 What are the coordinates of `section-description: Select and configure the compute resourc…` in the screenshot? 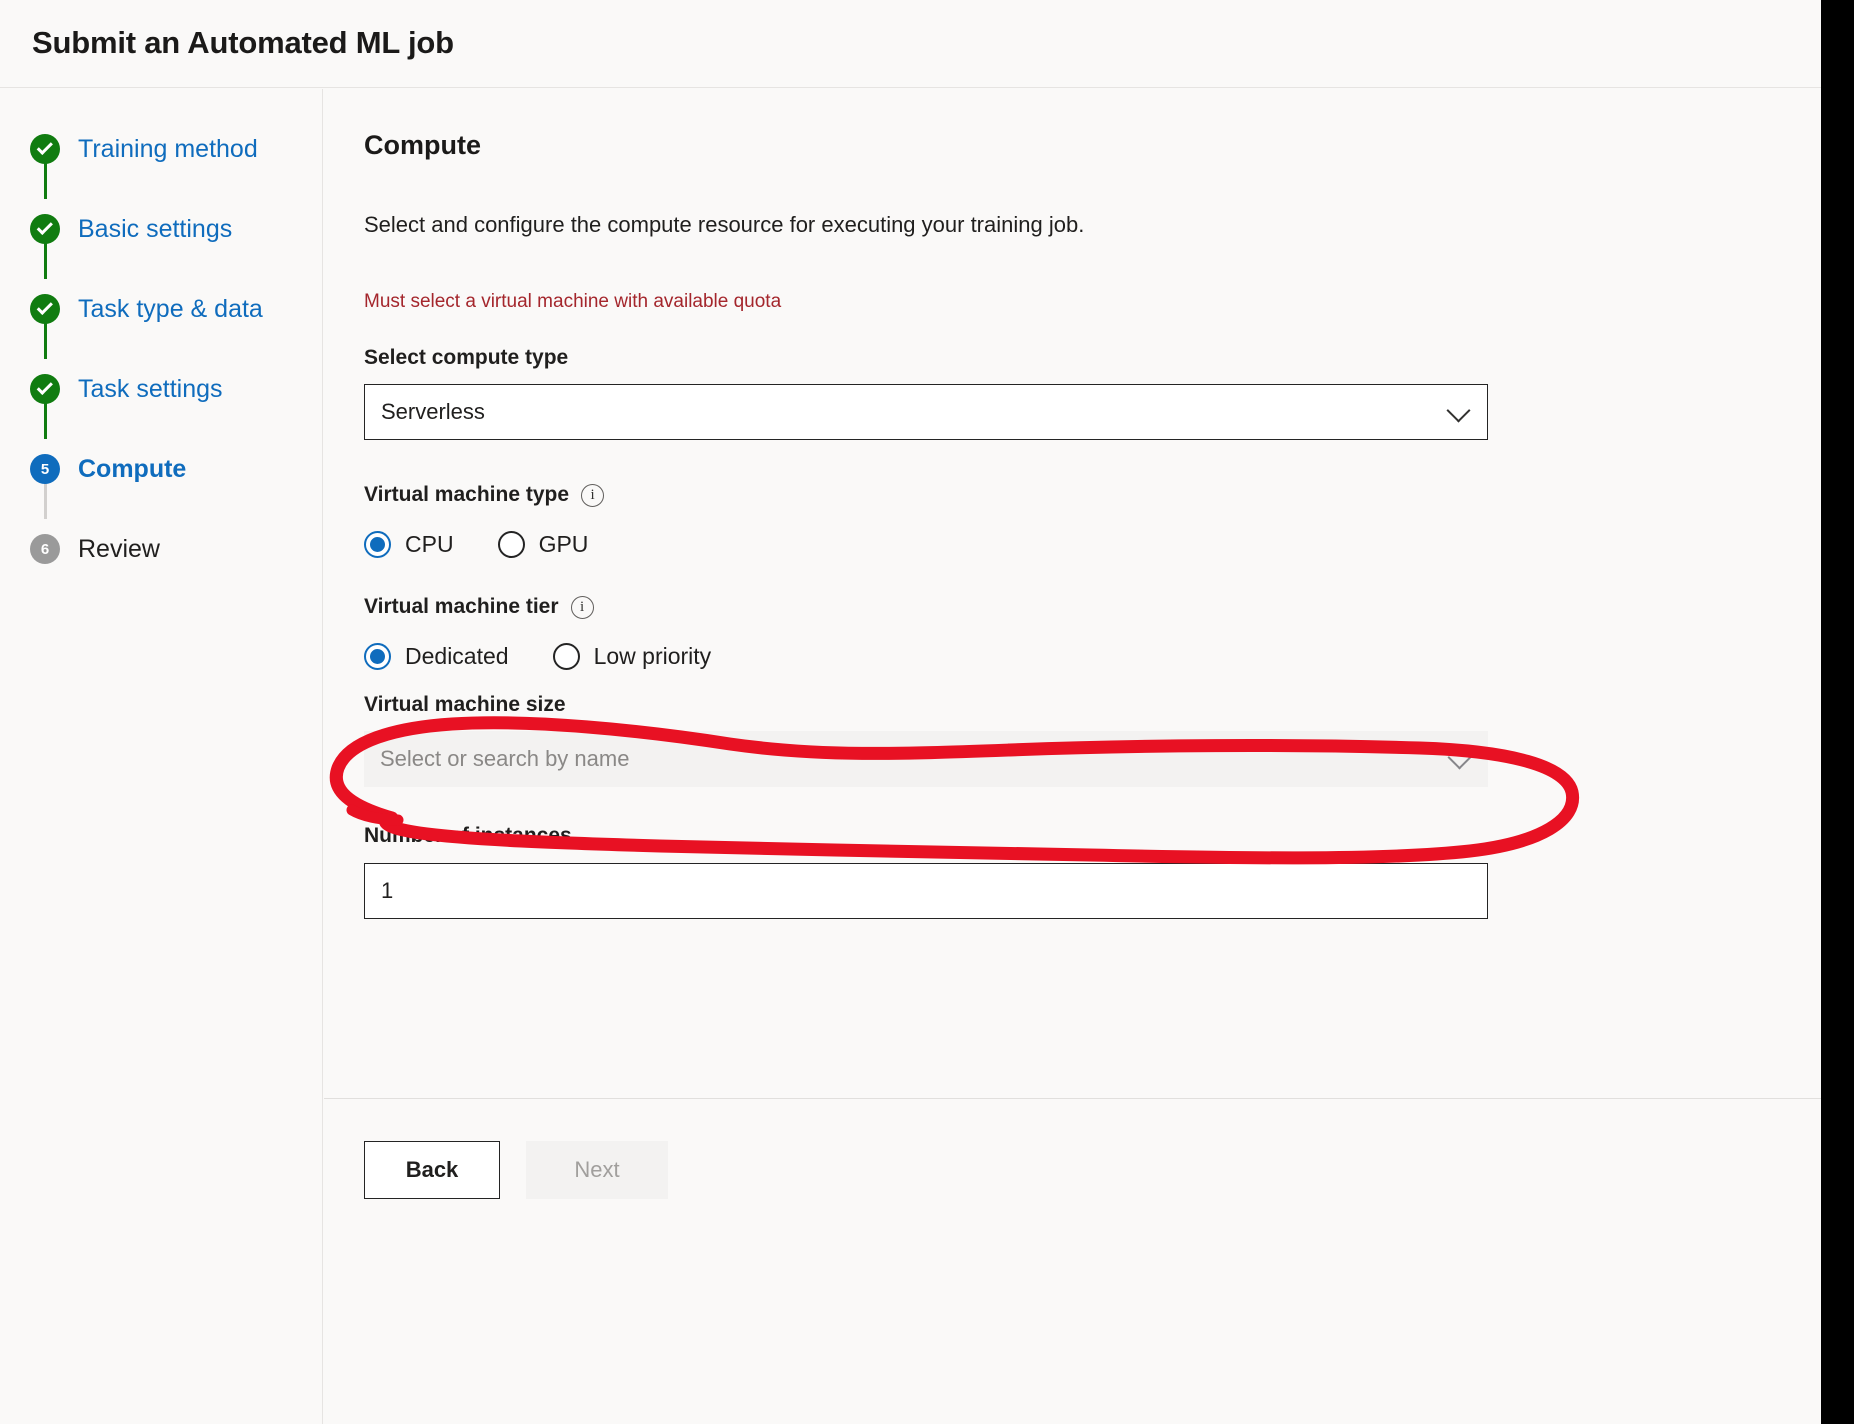 It's located at (724, 225).